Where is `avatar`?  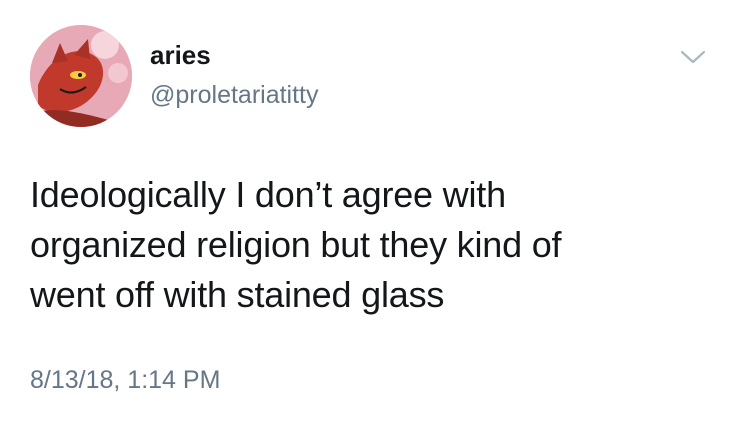
avatar is located at coordinates (81, 76).